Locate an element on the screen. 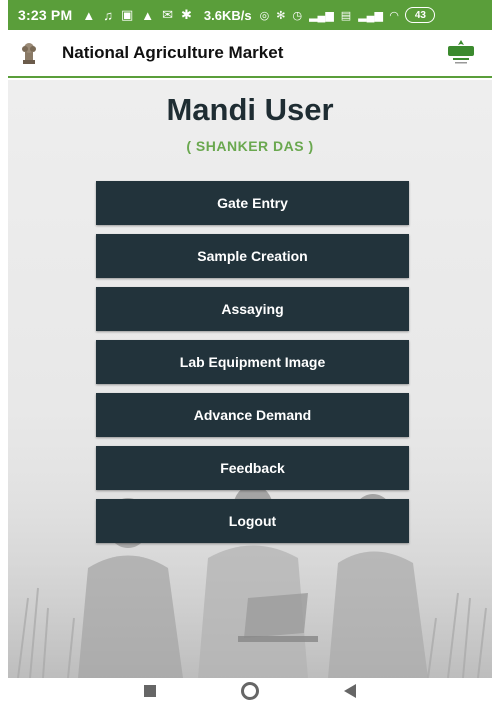 This screenshot has width=492, height=704. page-title: Mandi User is located at coordinates (250, 109).